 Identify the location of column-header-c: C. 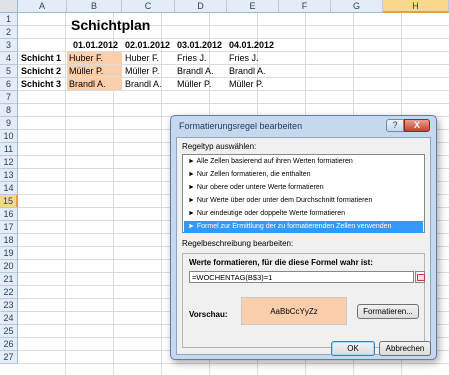
(148, 6).